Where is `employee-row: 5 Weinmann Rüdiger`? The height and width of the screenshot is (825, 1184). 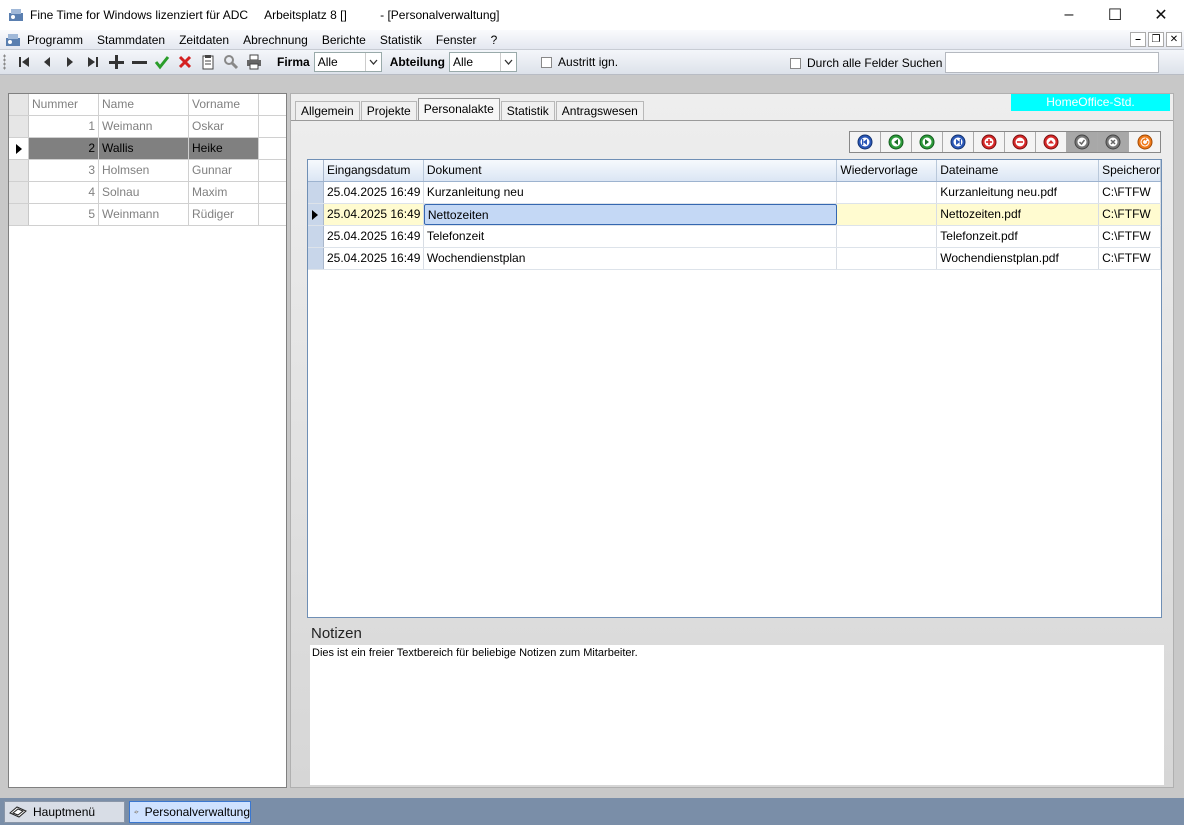
employee-row: 5 Weinmann Rüdiger is located at coordinates (147, 215).